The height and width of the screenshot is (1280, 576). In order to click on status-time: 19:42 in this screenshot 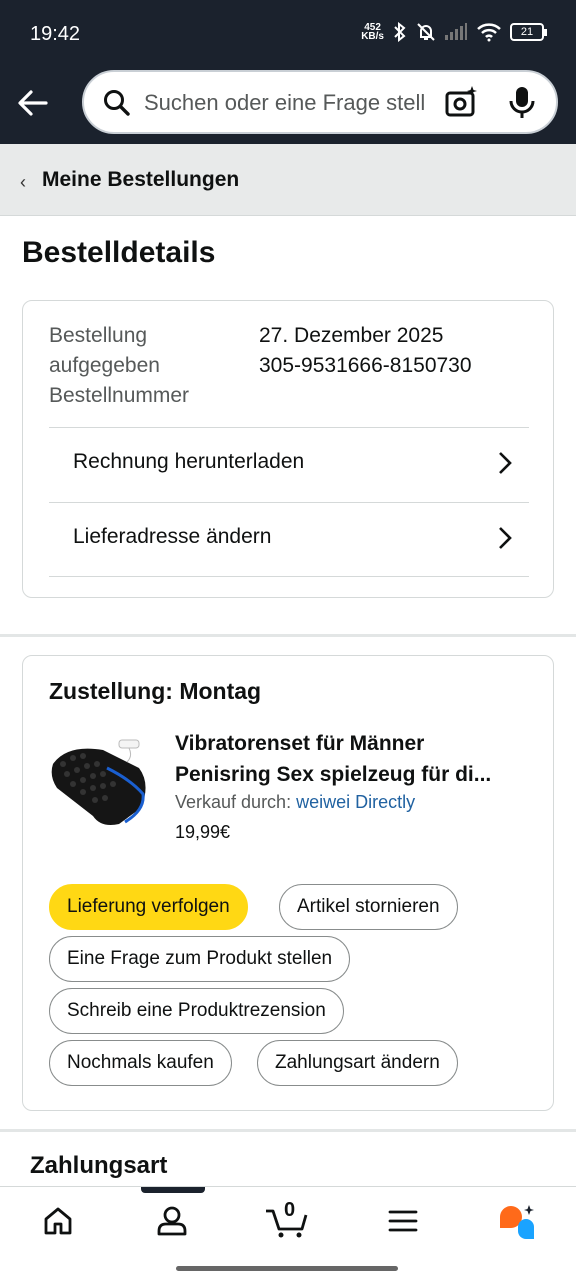, I will do `click(55, 34)`.